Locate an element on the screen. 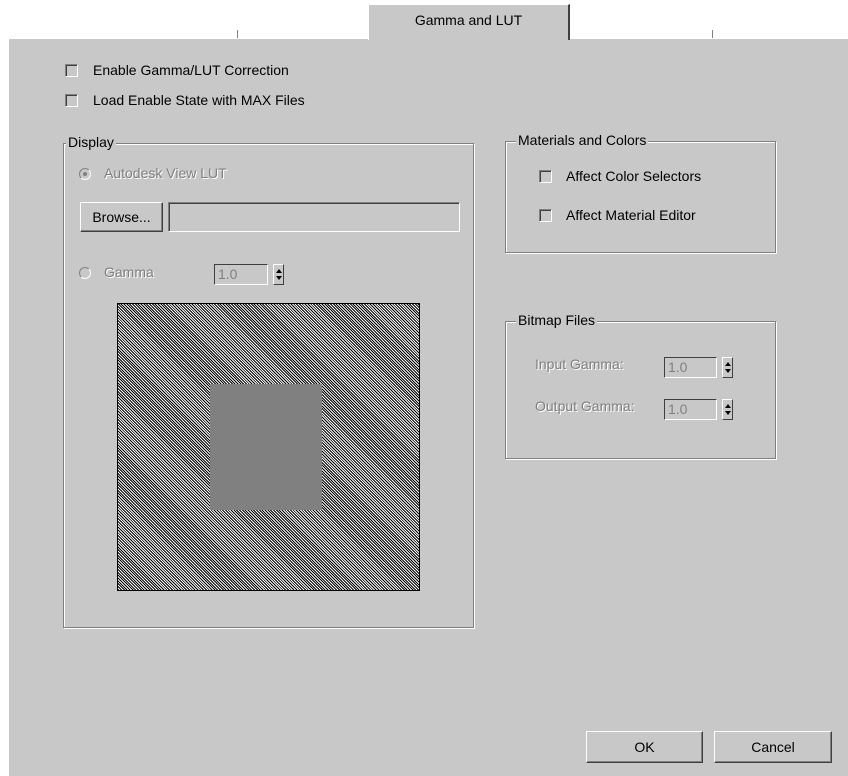  output-gamma-label: Output Gamma: is located at coordinates (585, 406).